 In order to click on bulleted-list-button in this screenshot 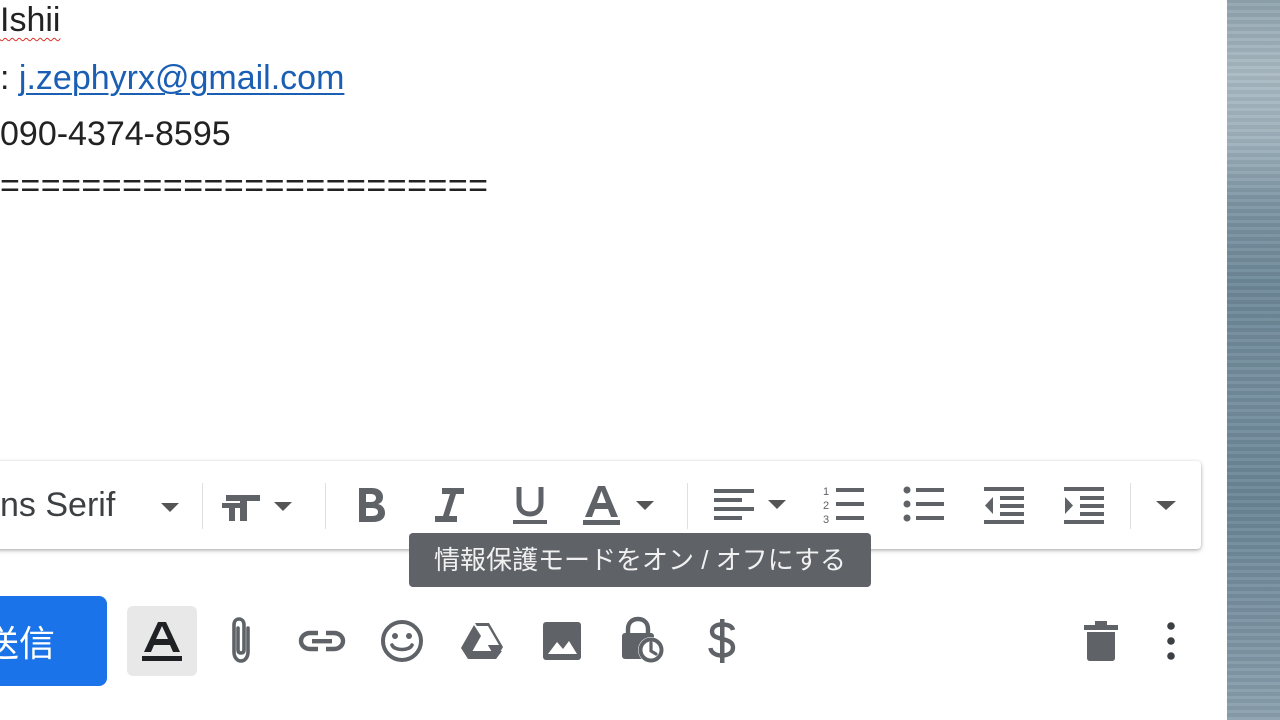, I will do `click(924, 505)`.